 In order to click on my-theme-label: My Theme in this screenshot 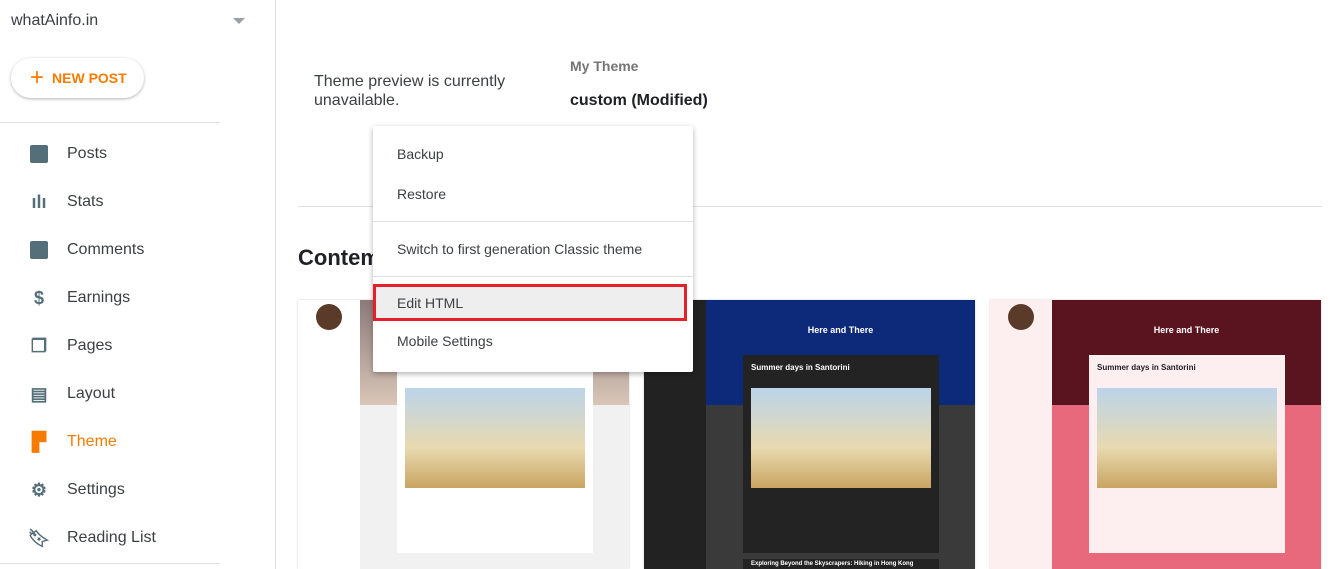, I will do `click(604, 66)`.